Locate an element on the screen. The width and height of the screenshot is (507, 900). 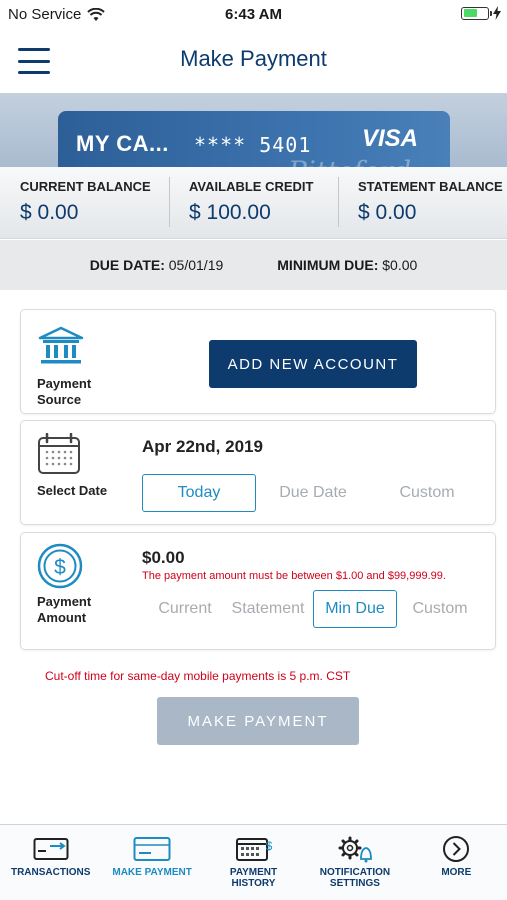
visa-logo: VISA is located at coordinates (389, 138).